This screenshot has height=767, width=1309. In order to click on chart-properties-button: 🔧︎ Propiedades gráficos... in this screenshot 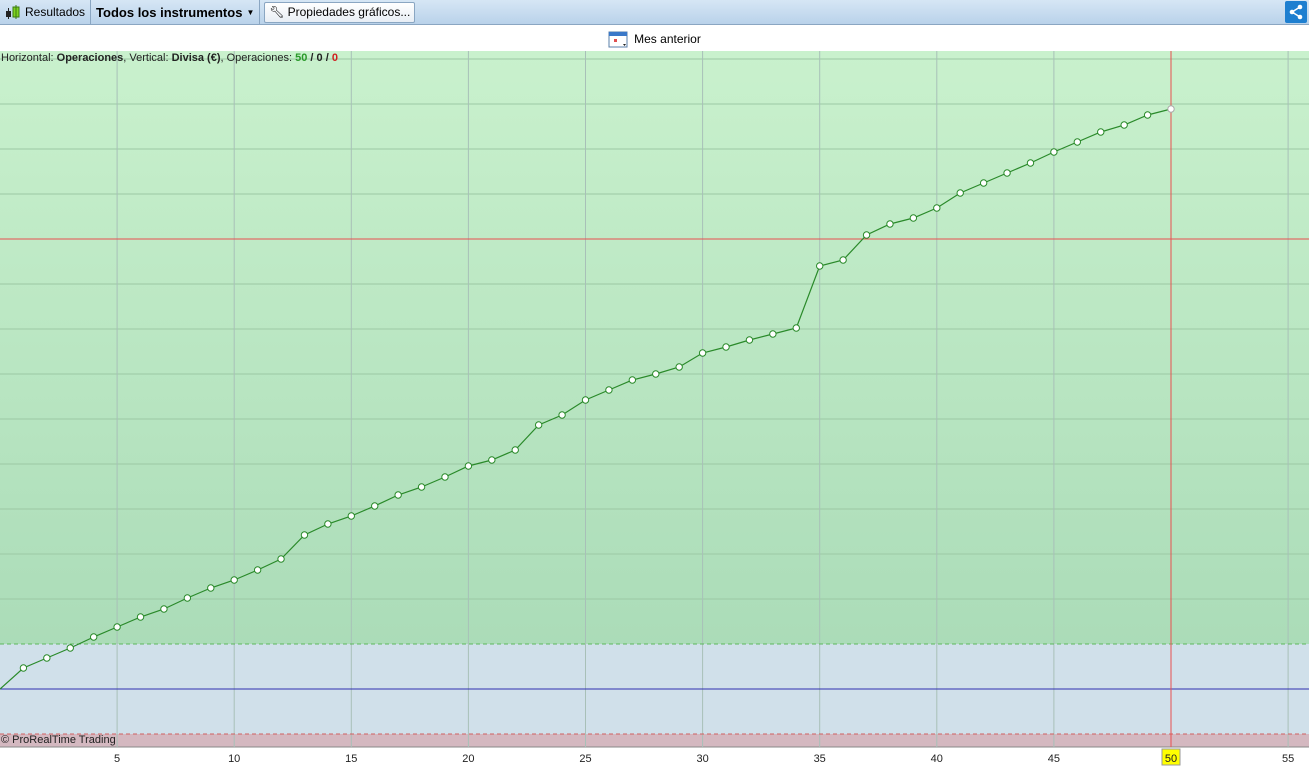, I will do `click(340, 12)`.